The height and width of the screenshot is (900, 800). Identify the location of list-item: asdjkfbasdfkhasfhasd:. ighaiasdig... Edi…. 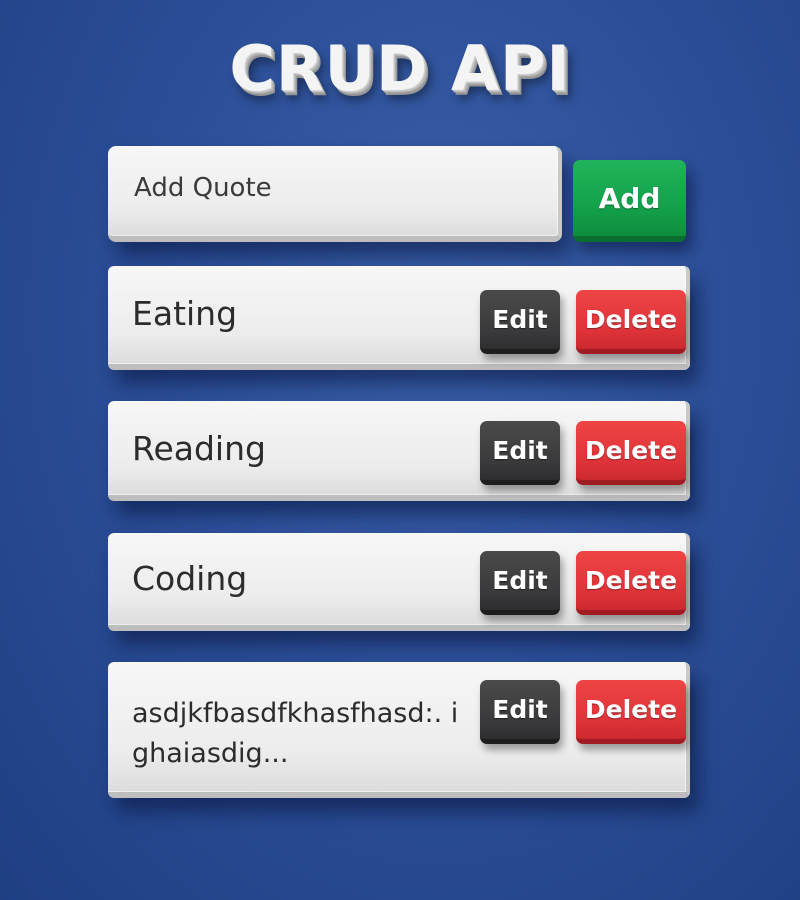
(399, 730).